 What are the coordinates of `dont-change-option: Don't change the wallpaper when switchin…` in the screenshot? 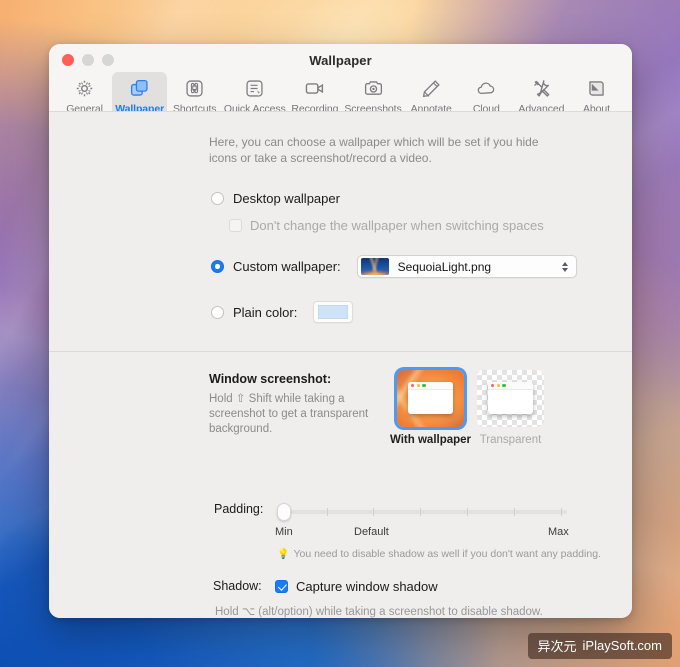 It's located at (430, 225).